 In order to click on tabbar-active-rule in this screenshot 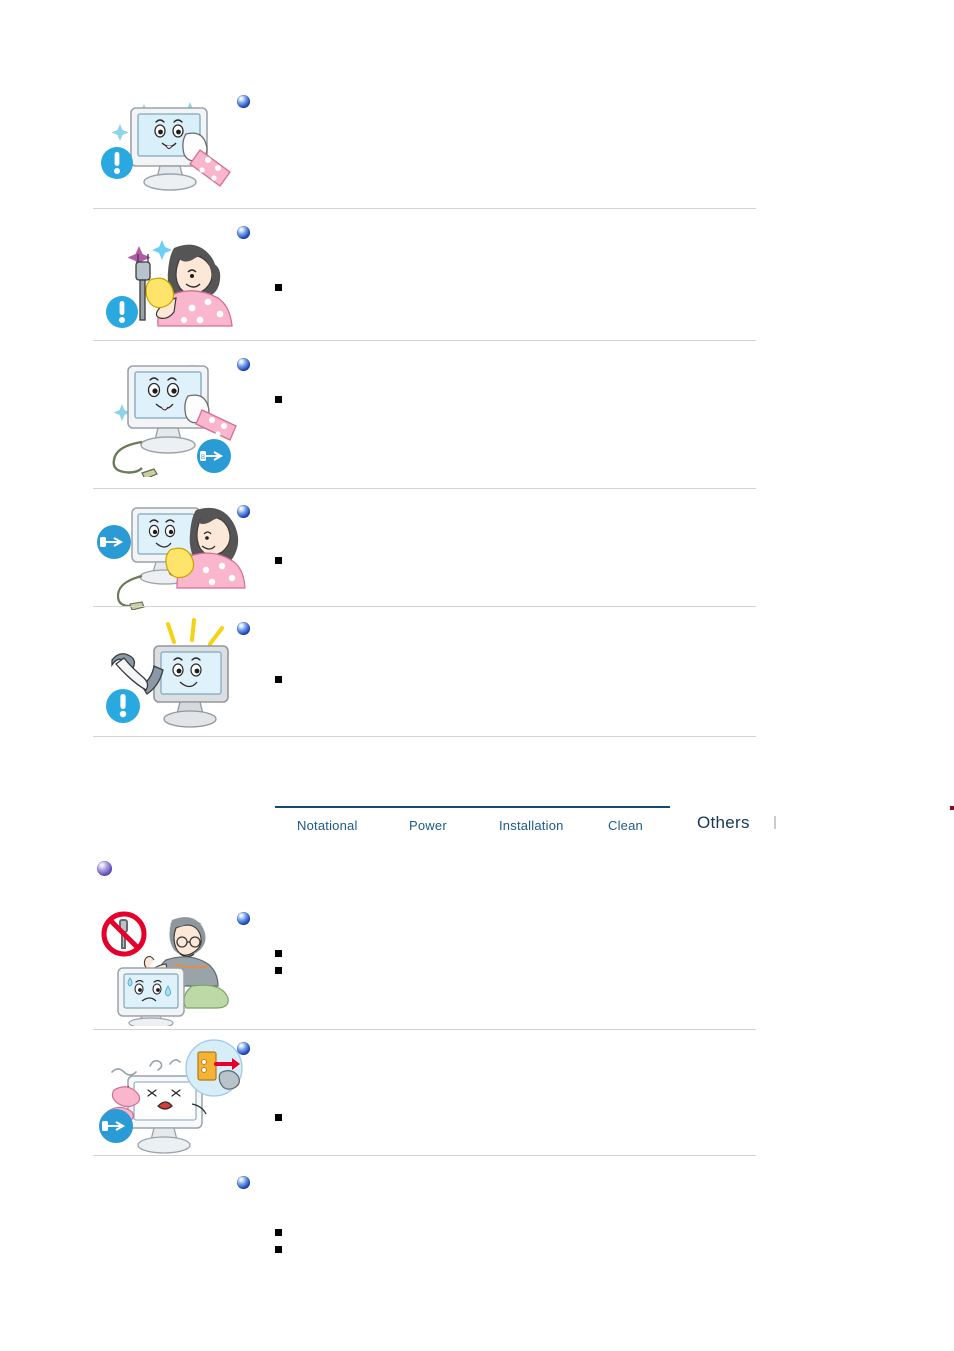, I will do `click(952, 808)`.